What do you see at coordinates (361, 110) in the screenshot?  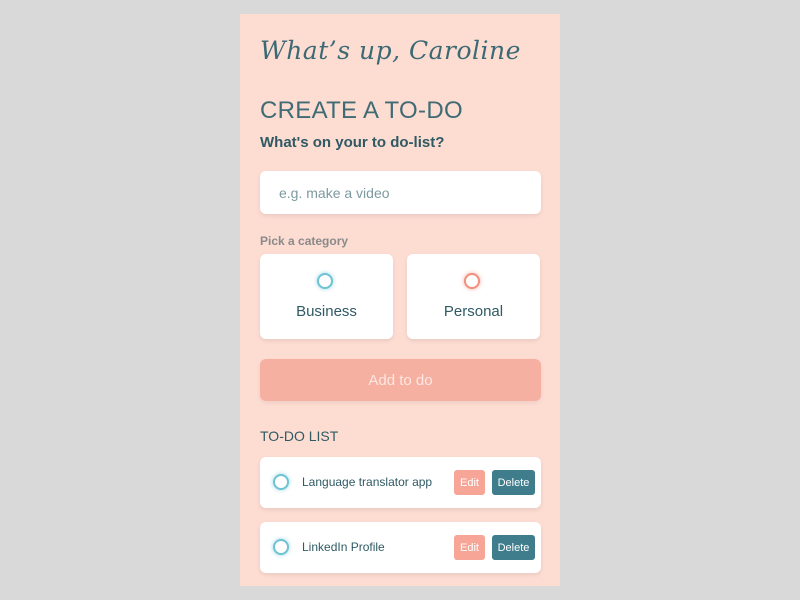 I see `create-todo-title: CREATE A TO-DO` at bounding box center [361, 110].